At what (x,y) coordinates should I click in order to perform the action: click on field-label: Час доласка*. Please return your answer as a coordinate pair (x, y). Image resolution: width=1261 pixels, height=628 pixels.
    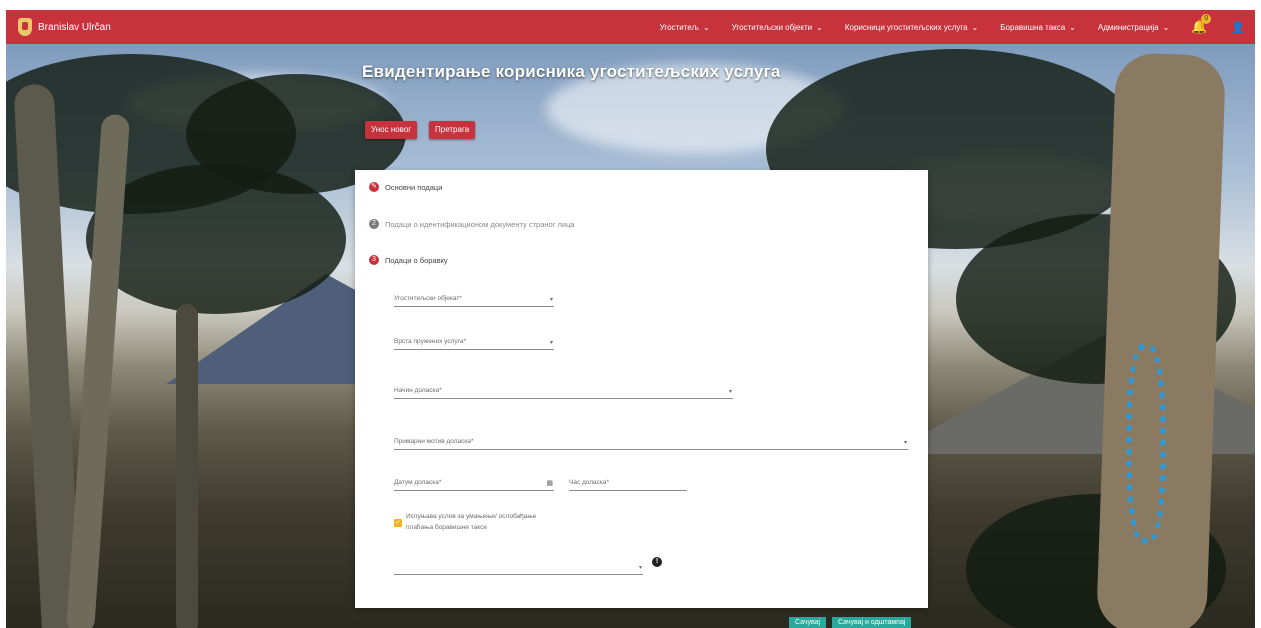
    Looking at the image, I should click on (589, 482).